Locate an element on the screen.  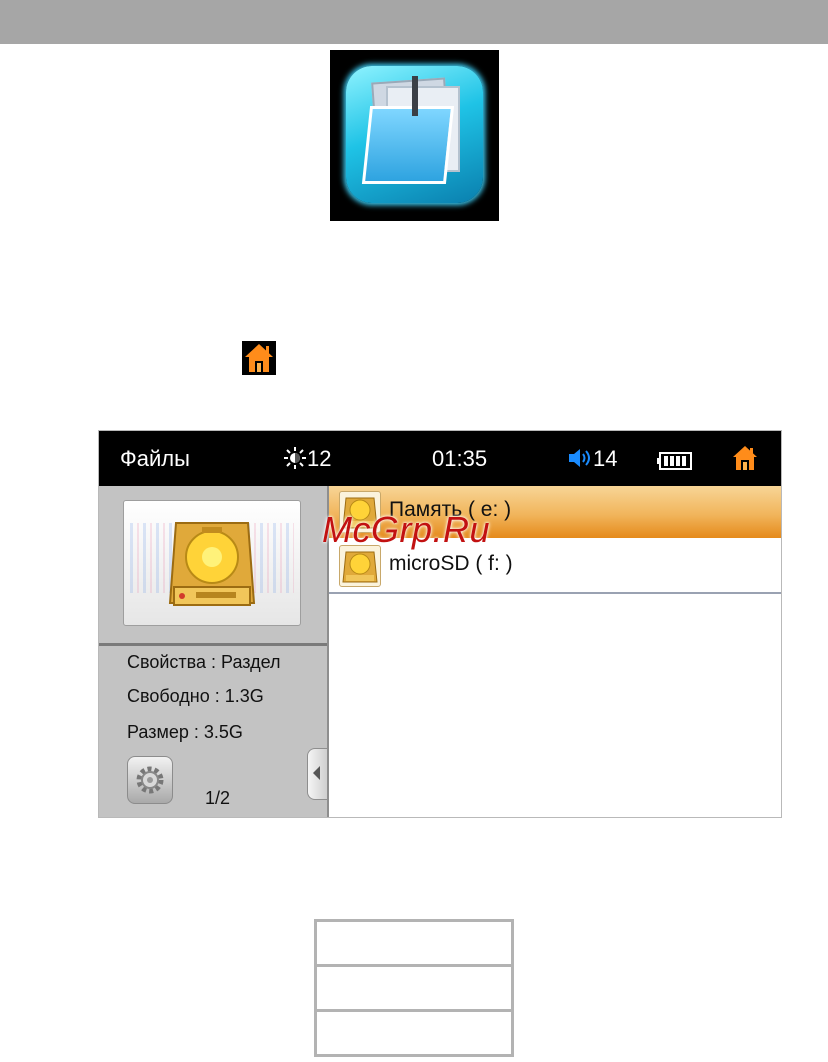
brightness-value: 12 is located at coordinates (319, 458).